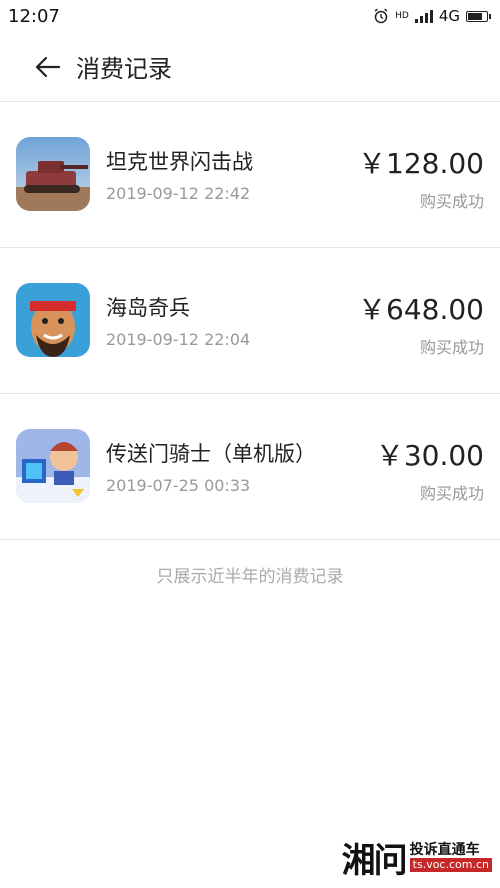  Describe the element at coordinates (444, 850) in the screenshot. I see `watermark-line1: 投诉直通车` at that location.